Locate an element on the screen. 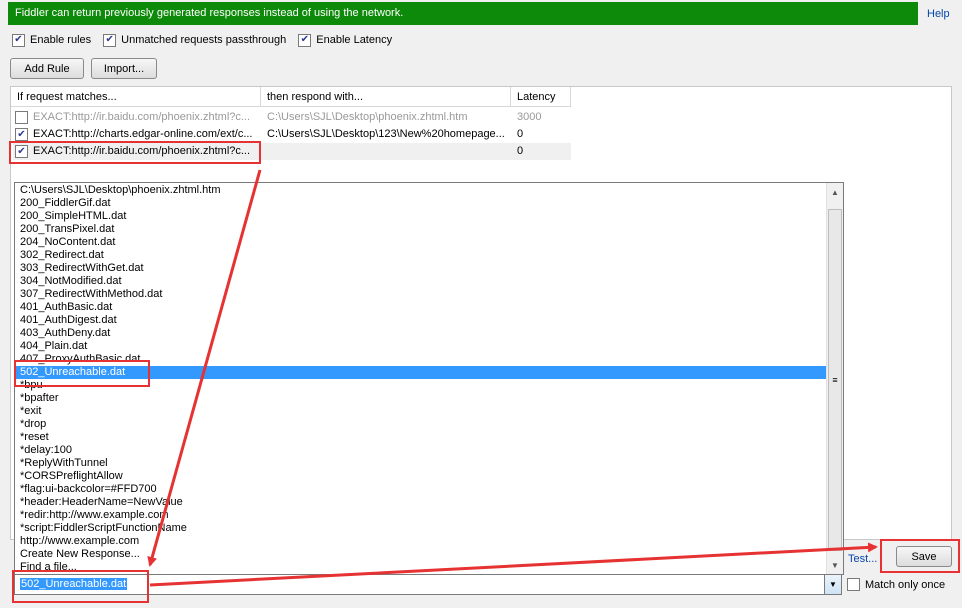 The height and width of the screenshot is (608, 962). annotation-arrow-down is located at coordinates (204, 368).